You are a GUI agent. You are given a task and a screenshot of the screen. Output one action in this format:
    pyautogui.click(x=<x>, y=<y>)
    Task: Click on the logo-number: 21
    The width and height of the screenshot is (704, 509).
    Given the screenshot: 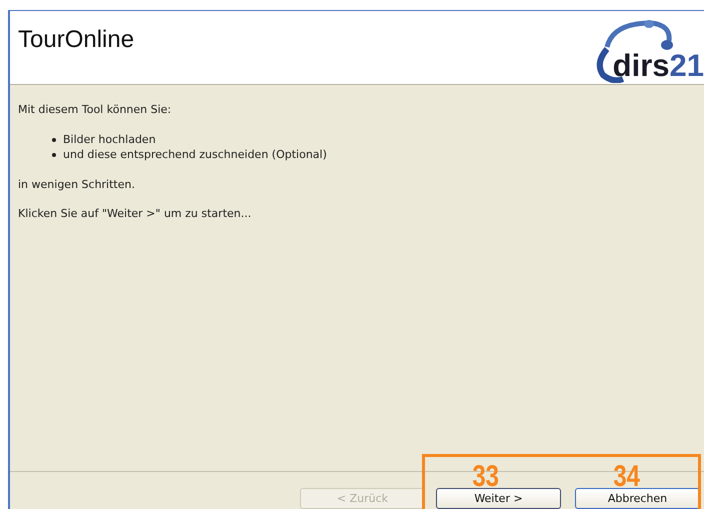 What is the action you would take?
    pyautogui.click(x=687, y=66)
    